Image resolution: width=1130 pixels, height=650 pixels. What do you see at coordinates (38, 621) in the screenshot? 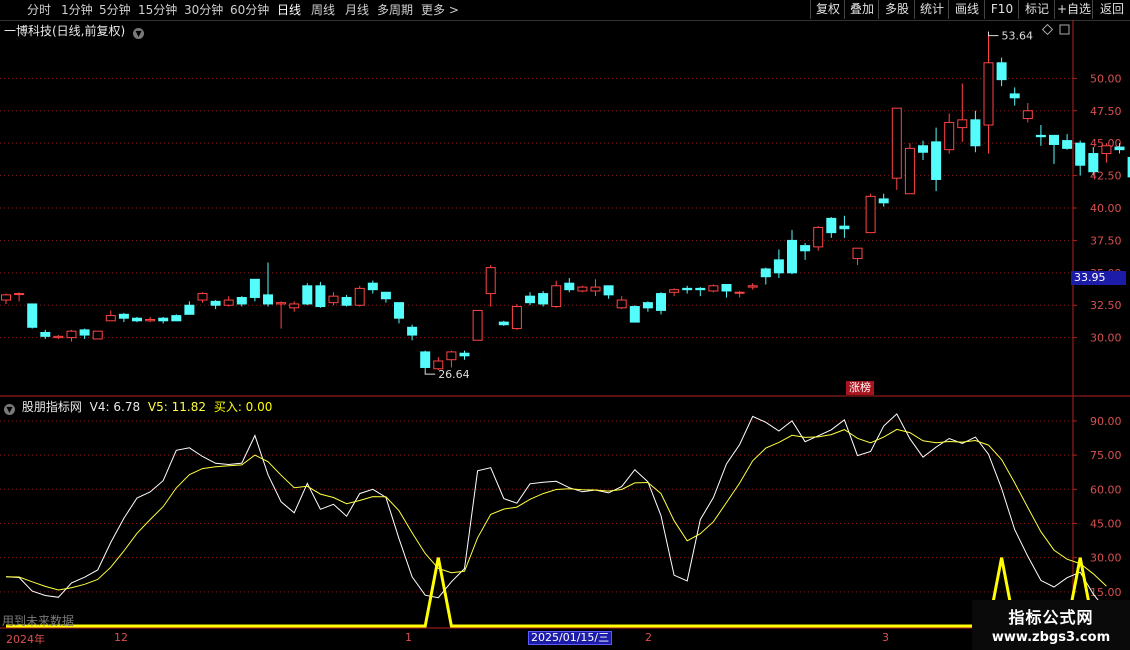
I see `future-data-notice: 用到未来数据` at bounding box center [38, 621].